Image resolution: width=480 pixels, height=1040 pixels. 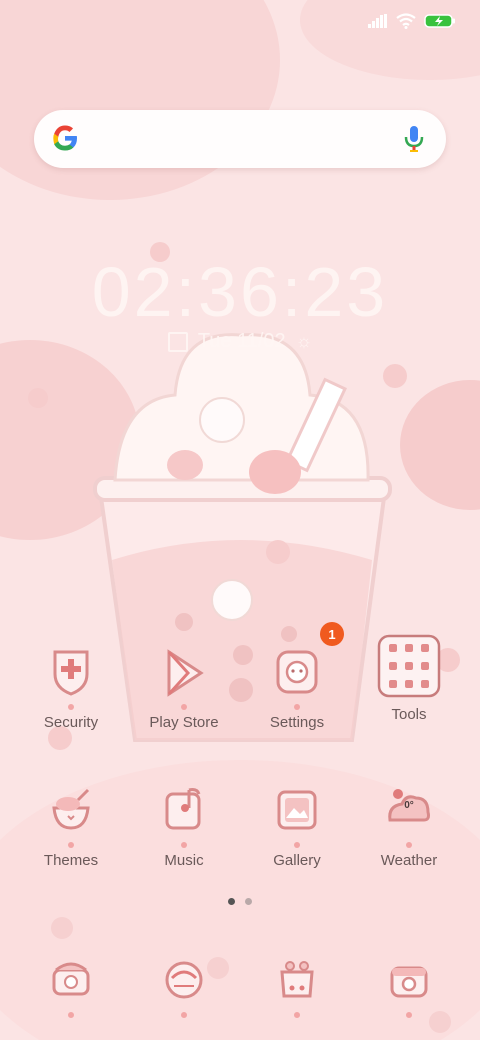 I want to click on app-label: Security, so click(x=71, y=722).